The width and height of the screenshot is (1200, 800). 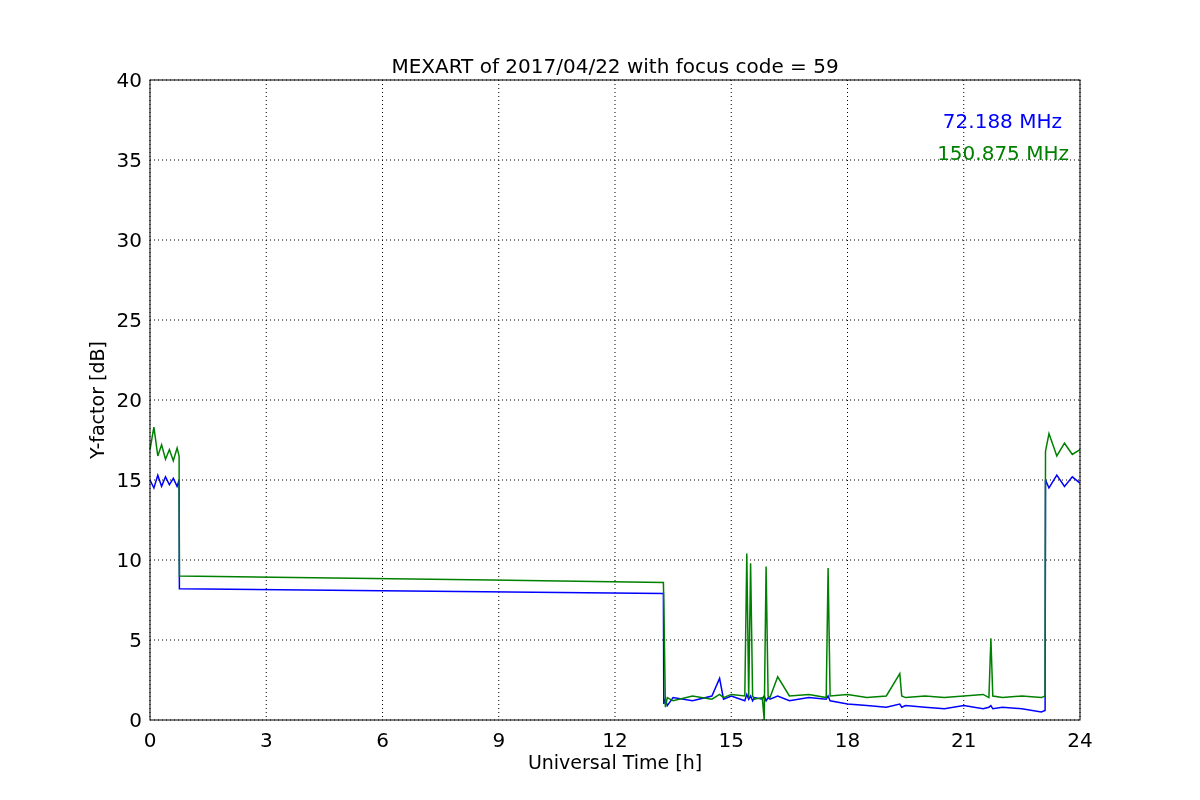 I want to click on y-tick-label: 25, so click(x=129, y=320).